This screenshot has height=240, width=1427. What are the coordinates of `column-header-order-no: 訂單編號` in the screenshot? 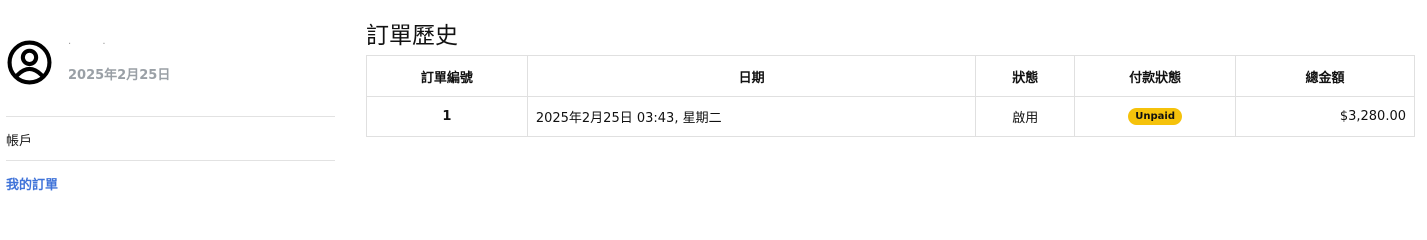 It's located at (447, 76).